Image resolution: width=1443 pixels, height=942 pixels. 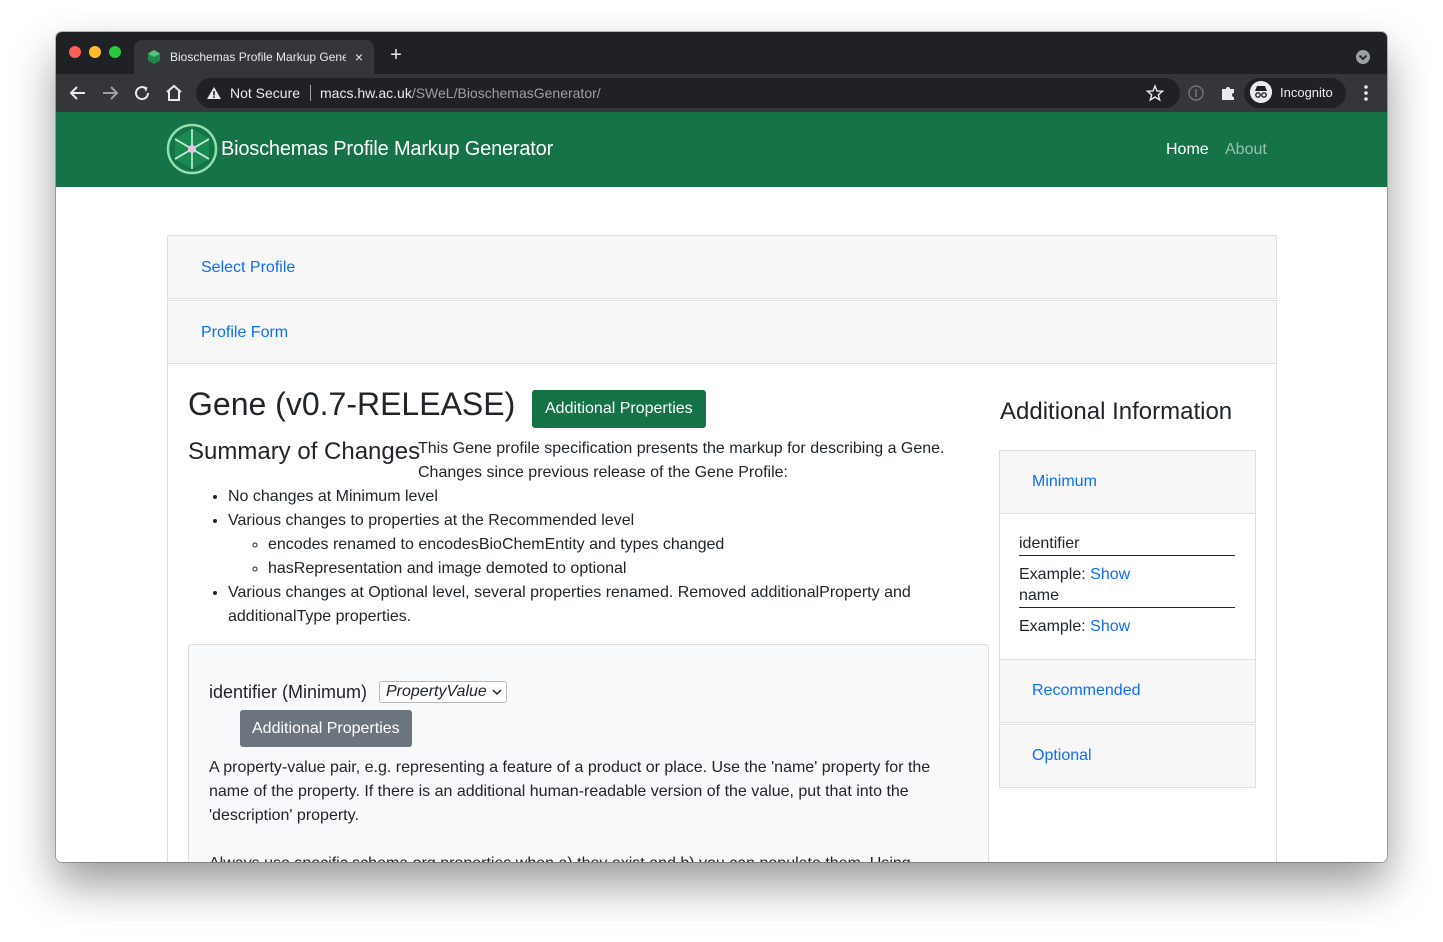 What do you see at coordinates (75, 52) in the screenshot?
I see `close-window-button` at bounding box center [75, 52].